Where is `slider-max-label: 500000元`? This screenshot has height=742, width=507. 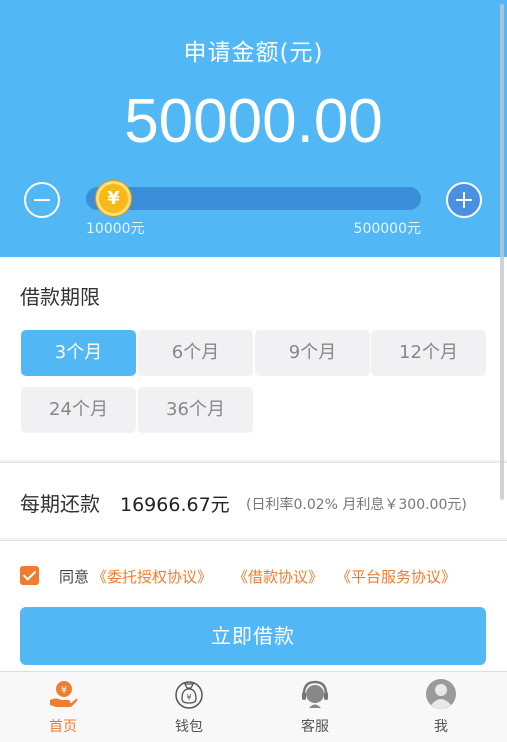
slider-max-label: 500000元 is located at coordinates (387, 229).